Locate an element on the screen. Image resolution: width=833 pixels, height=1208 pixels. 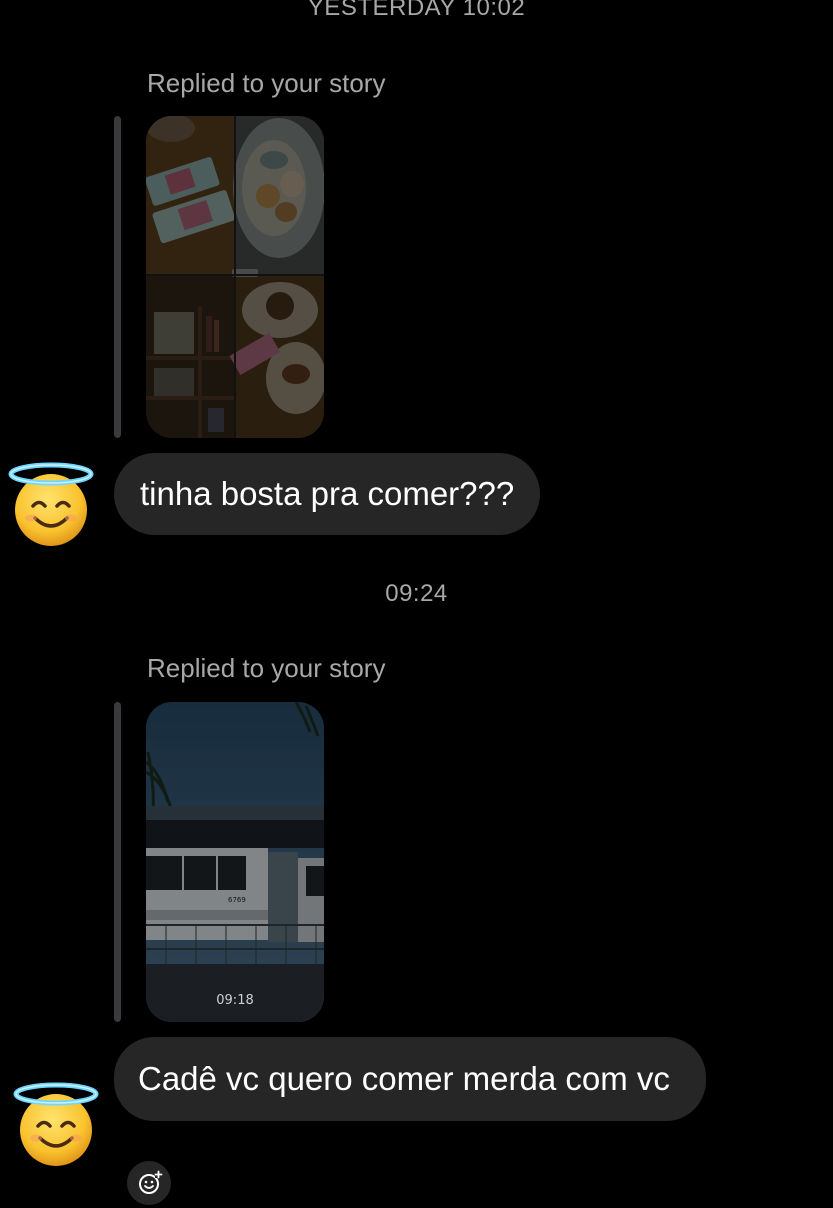
story-thumbnail-bus: 6769 09:18 is located at coordinates (235, 862).